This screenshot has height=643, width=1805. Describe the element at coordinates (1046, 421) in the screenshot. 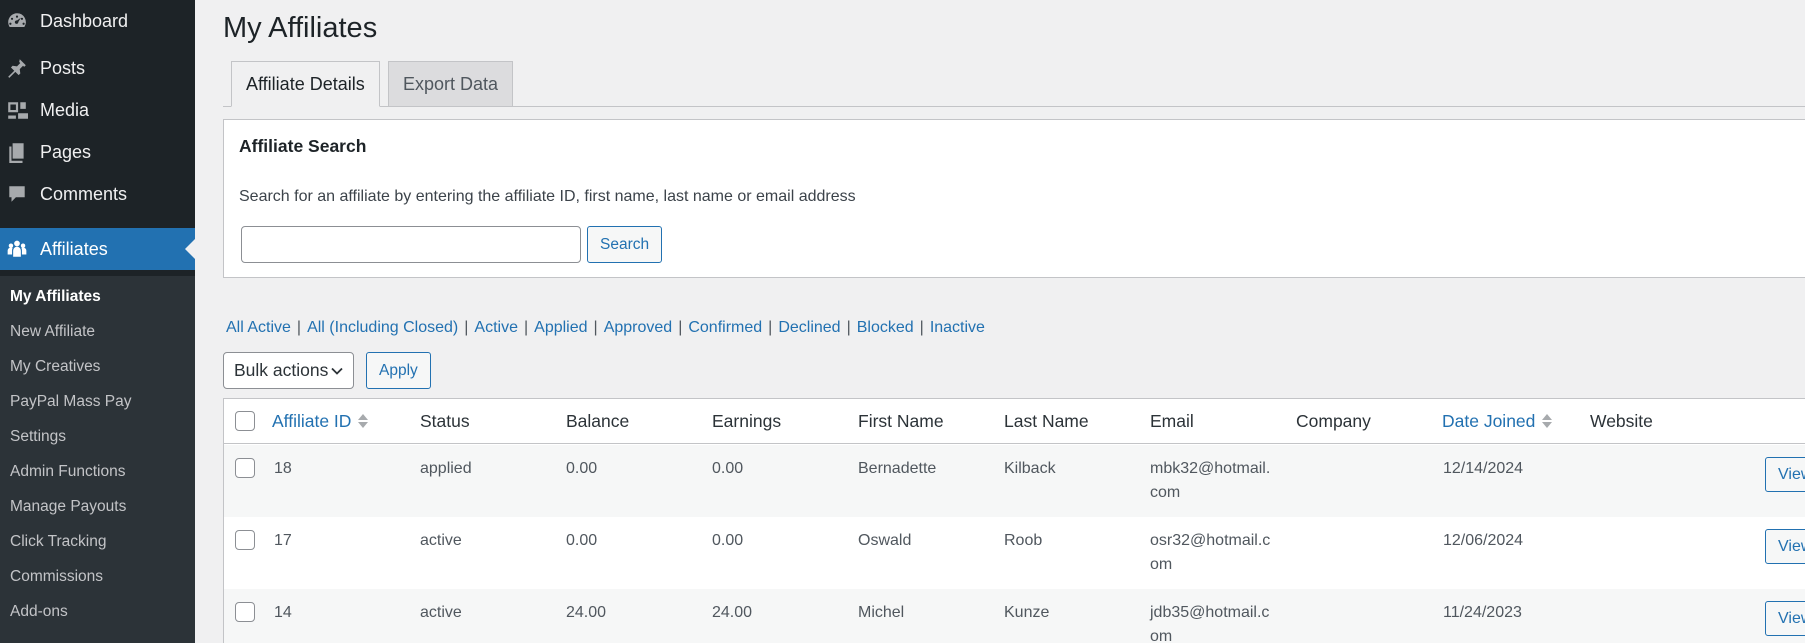

I see `column-last-name: Last Name` at that location.